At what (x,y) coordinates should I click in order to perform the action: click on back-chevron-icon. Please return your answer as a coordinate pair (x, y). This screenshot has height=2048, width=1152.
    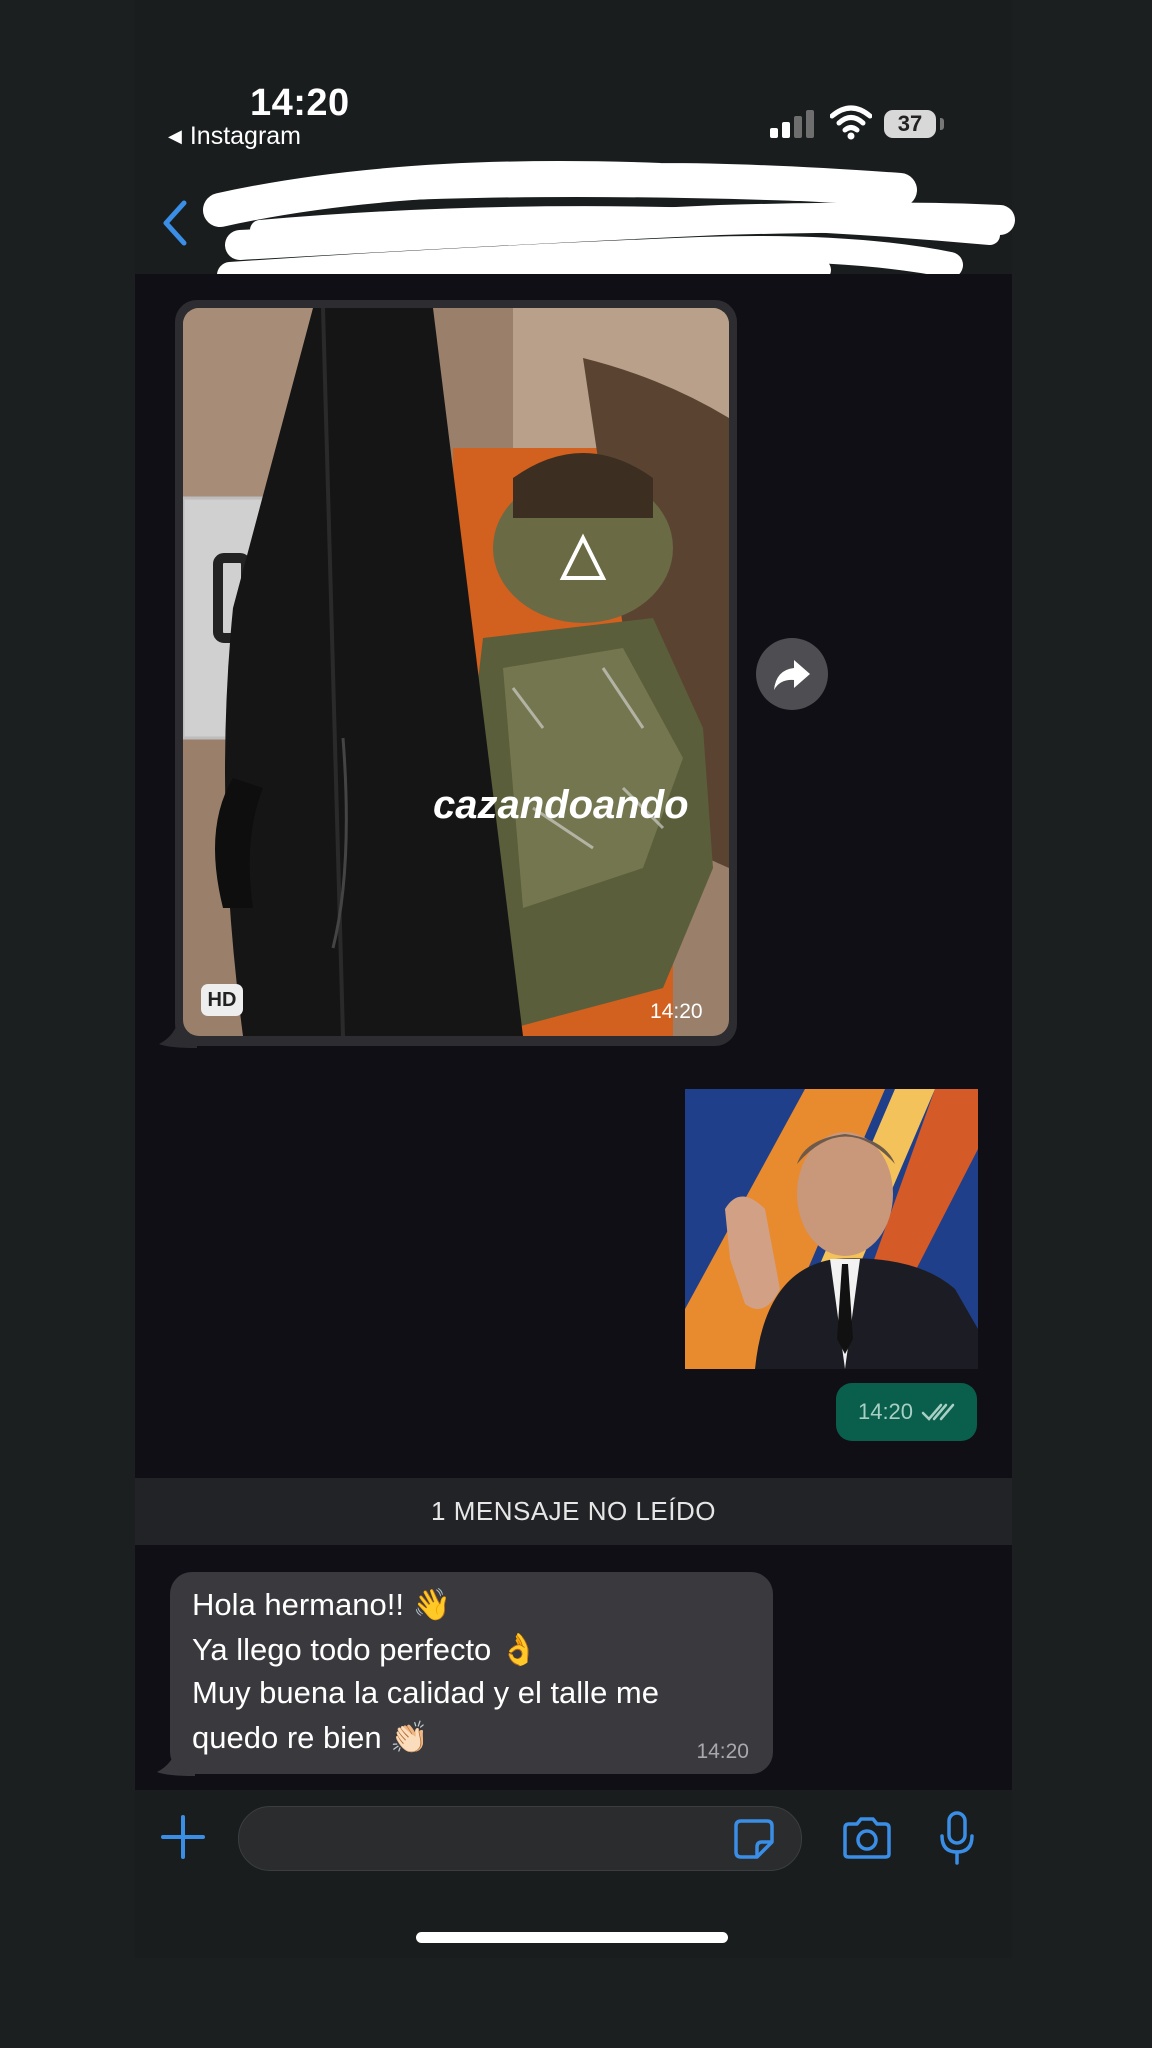
    Looking at the image, I should click on (175, 223).